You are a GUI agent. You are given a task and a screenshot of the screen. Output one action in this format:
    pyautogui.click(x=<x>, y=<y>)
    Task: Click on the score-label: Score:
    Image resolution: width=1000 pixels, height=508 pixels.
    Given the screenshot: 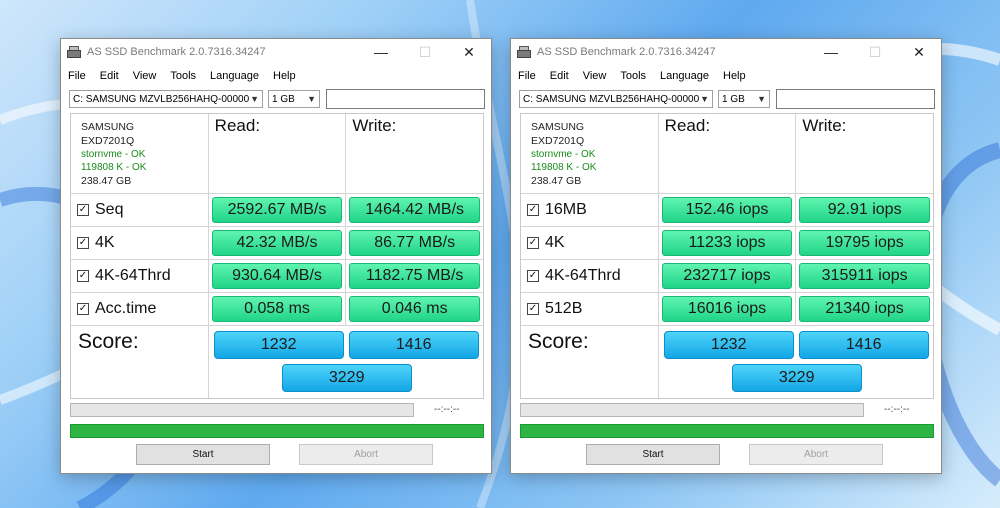 What is the action you would take?
    pyautogui.click(x=140, y=362)
    